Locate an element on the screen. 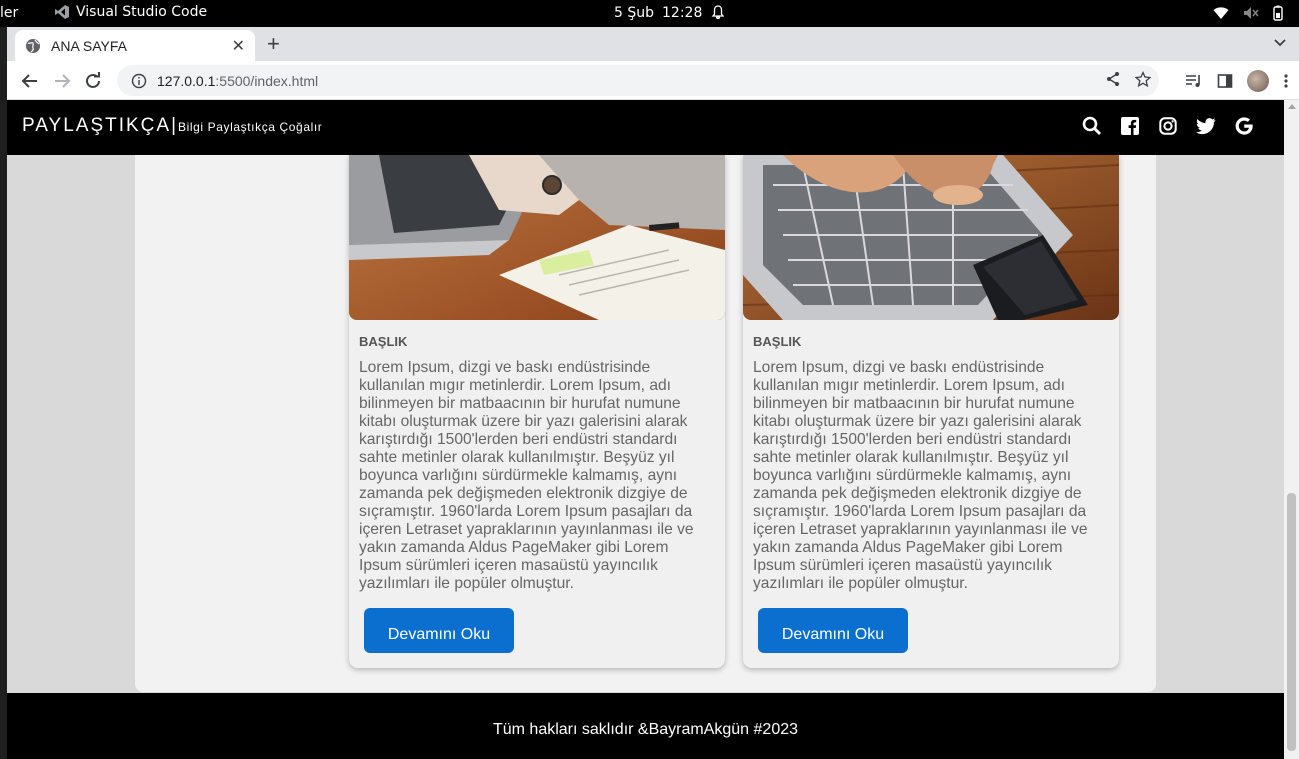  bell-icon is located at coordinates (718, 14).